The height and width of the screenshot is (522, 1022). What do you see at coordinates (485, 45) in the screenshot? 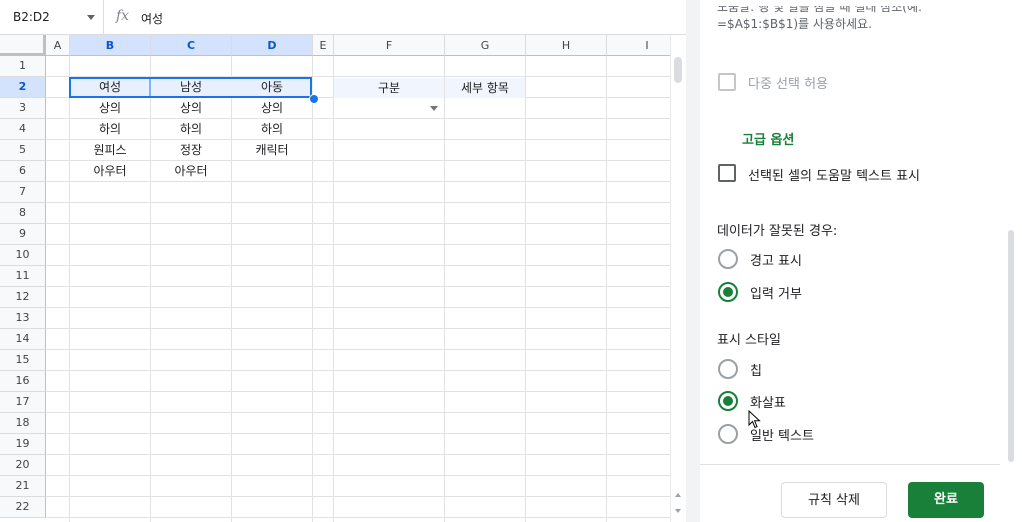
I see `column-header-g: G` at bounding box center [485, 45].